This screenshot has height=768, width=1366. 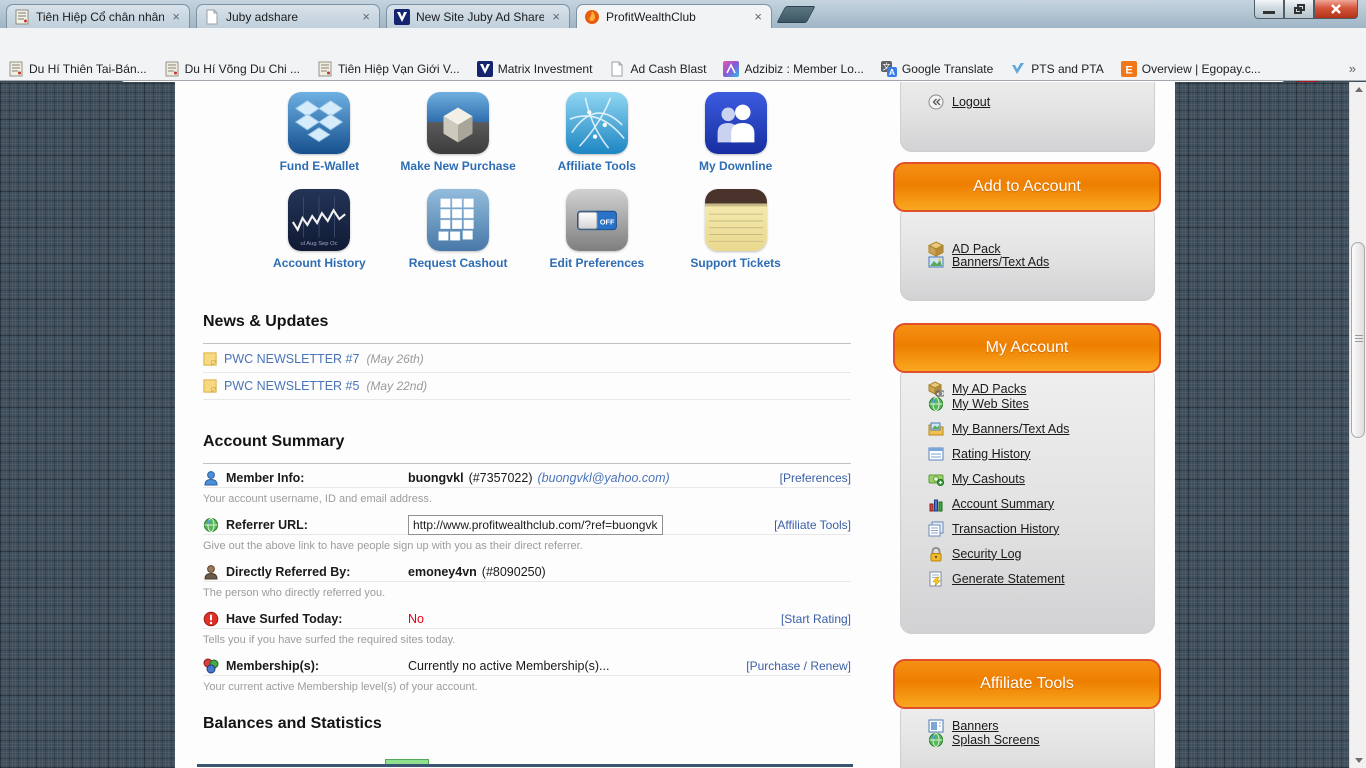 I want to click on shortcut-label: Affiliate Tools, so click(x=597, y=166).